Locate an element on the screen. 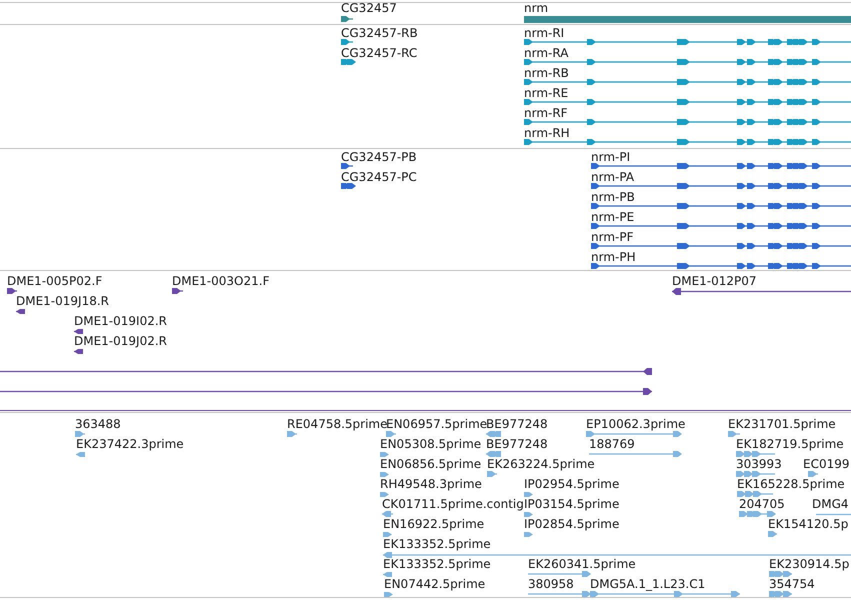 The height and width of the screenshot is (600, 851). feature-label: nrm-RB is located at coordinates (546, 73).